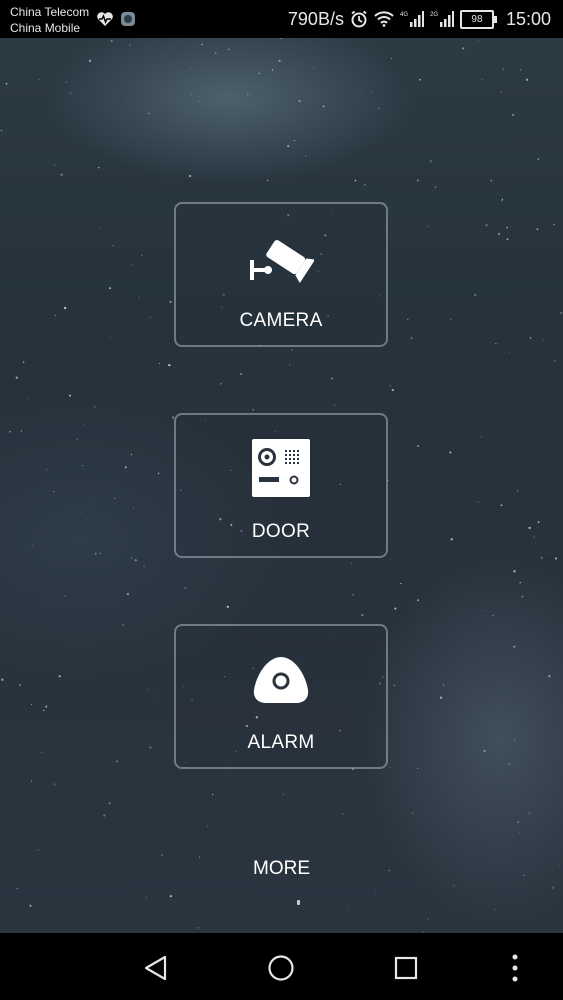  Describe the element at coordinates (281, 968) in the screenshot. I see `home-circle-icon` at that location.